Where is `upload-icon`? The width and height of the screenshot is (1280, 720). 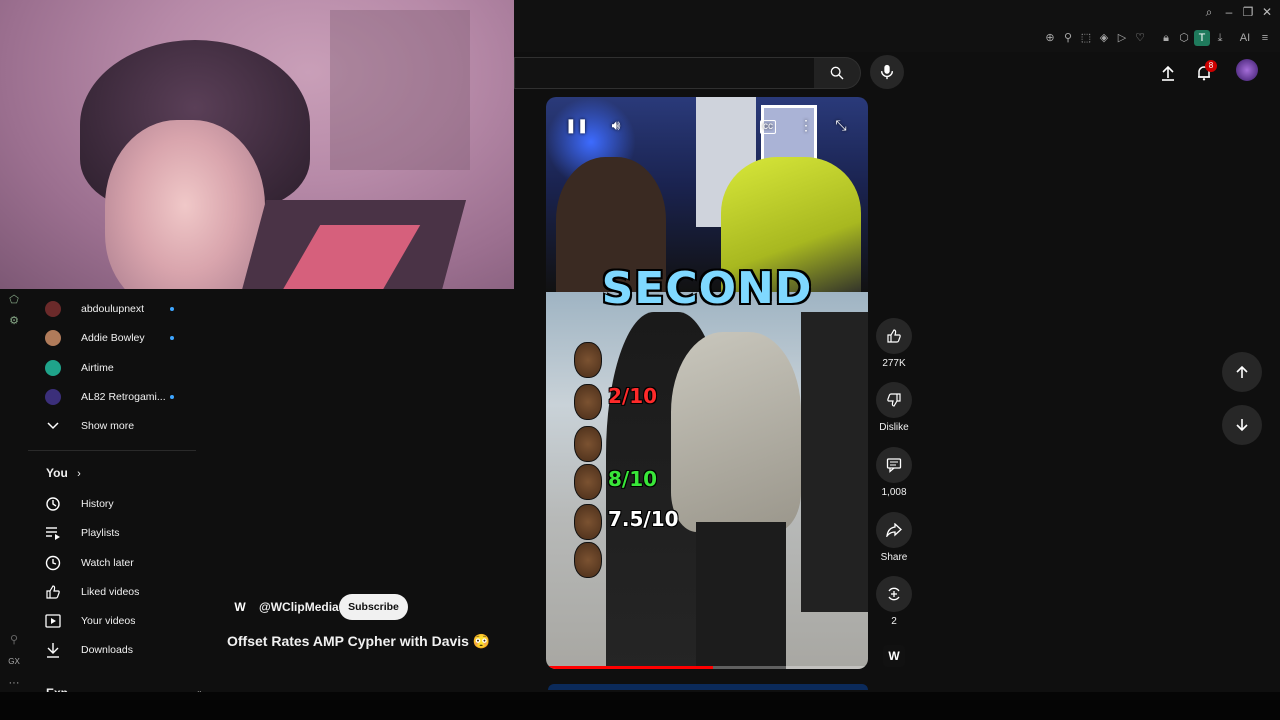 upload-icon is located at coordinates (1168, 73).